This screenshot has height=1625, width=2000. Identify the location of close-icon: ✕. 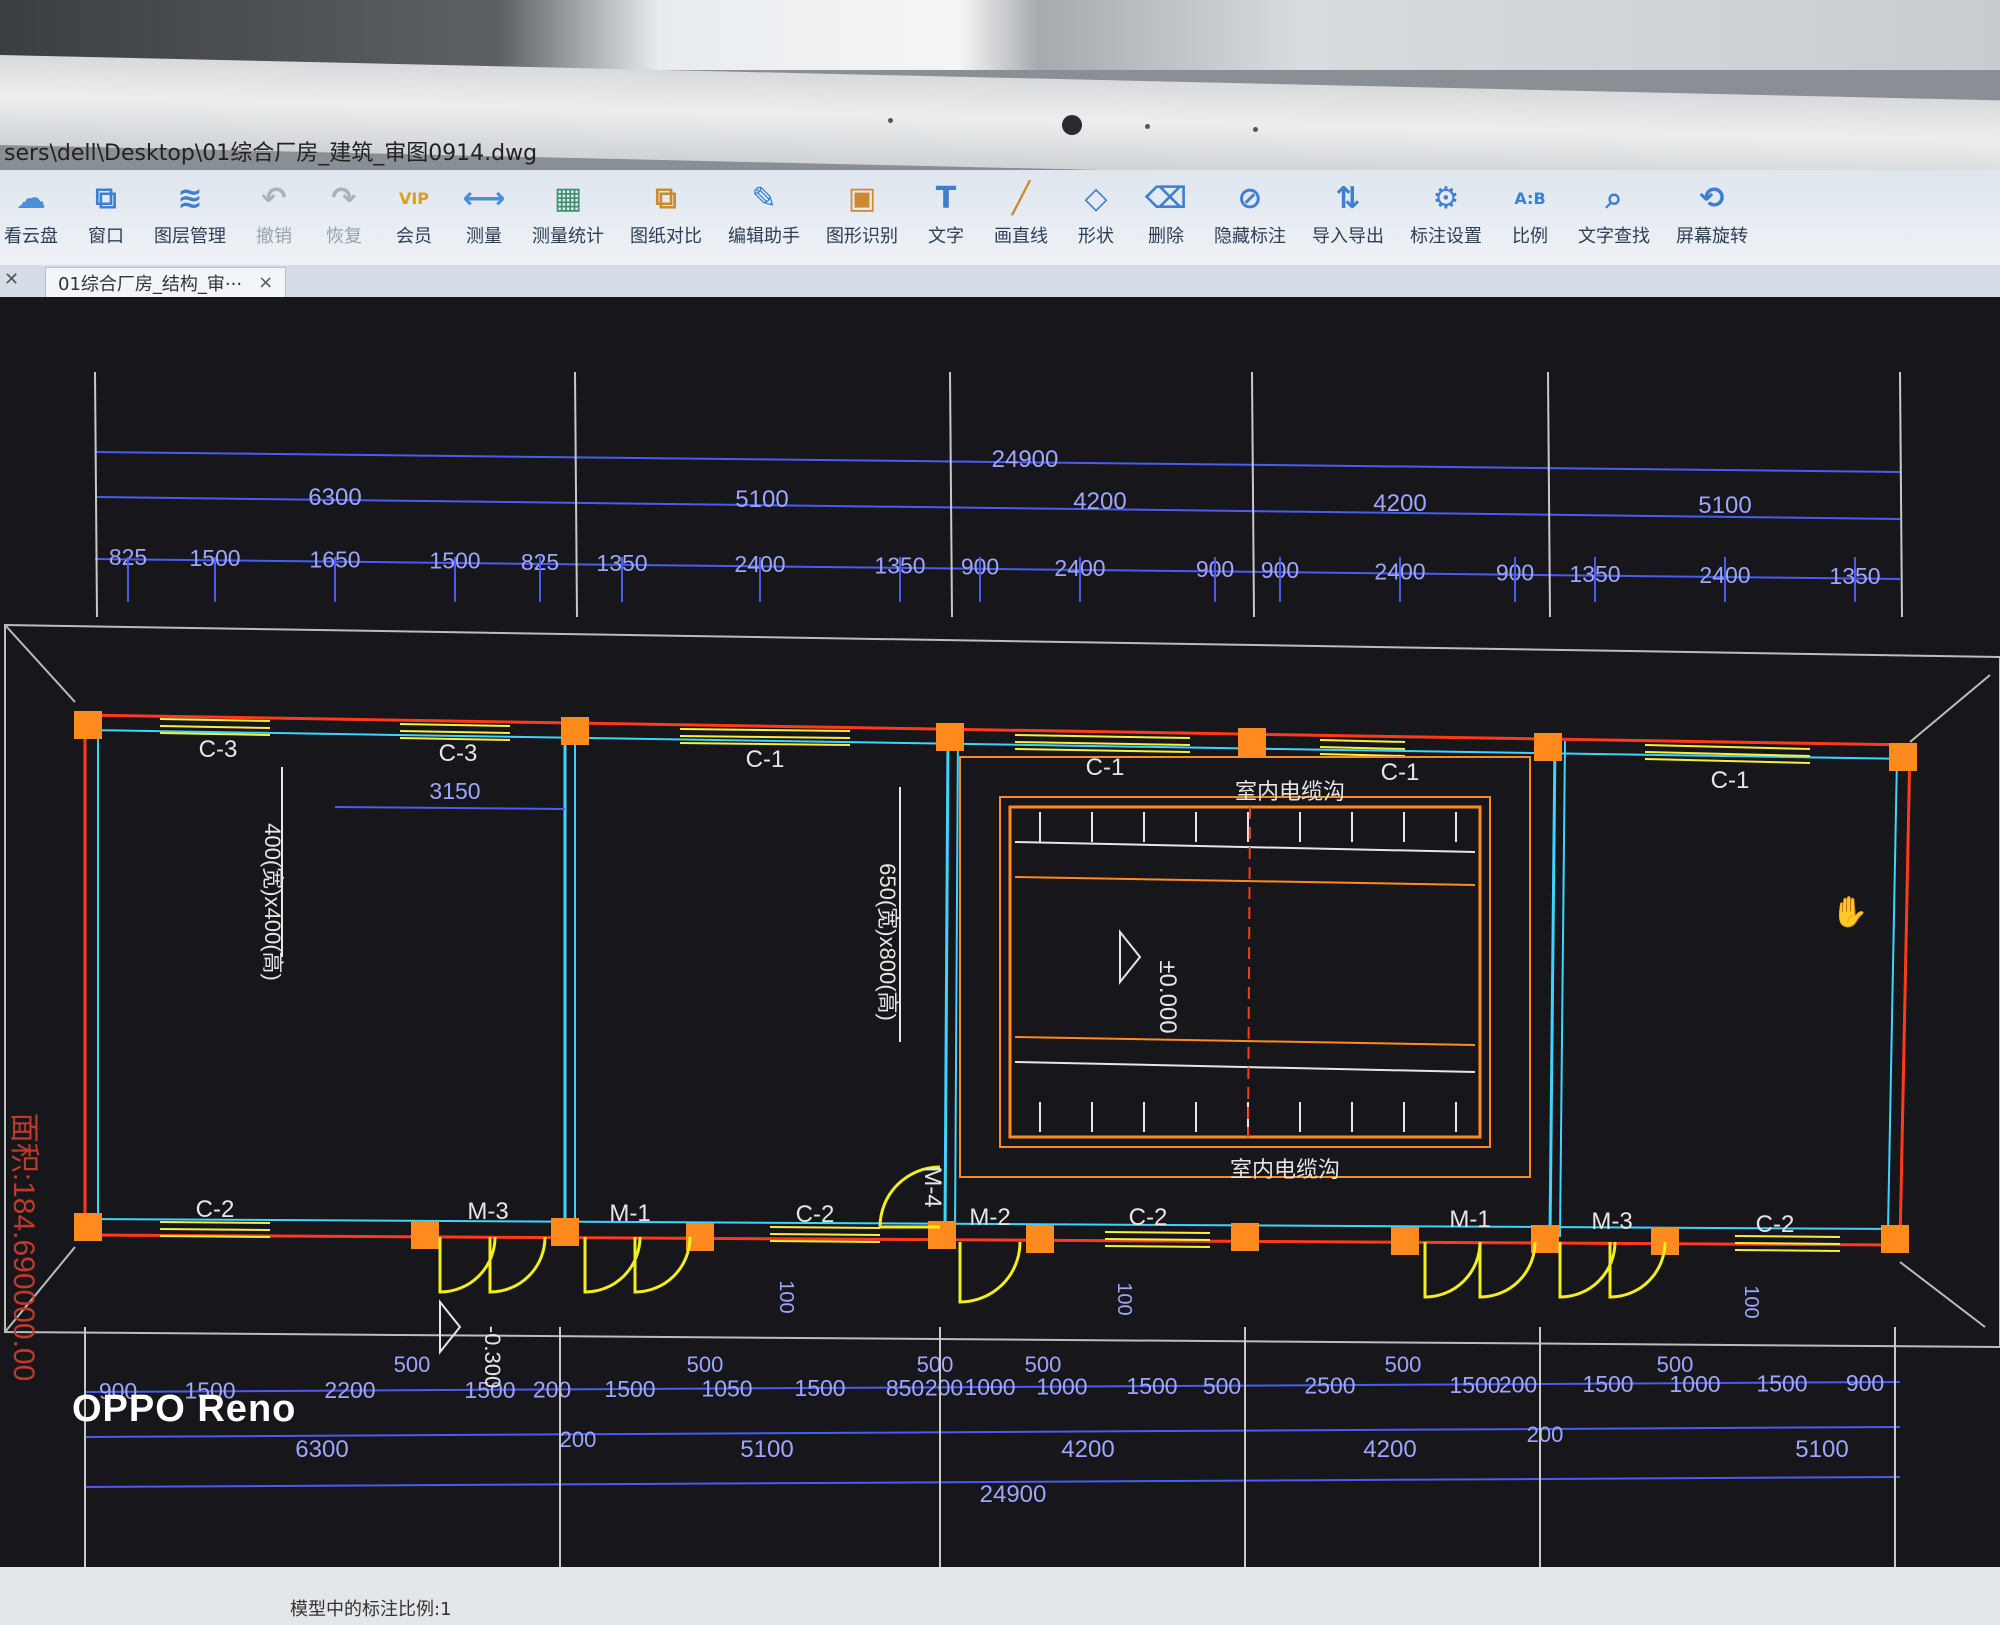
(11, 279).